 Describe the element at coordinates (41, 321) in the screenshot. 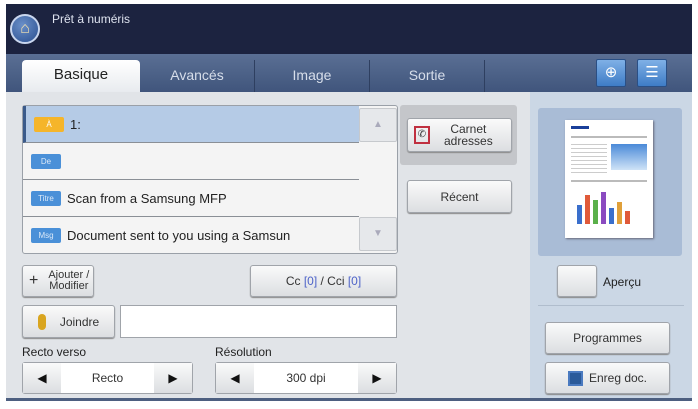

I see `paperclip-icon` at that location.